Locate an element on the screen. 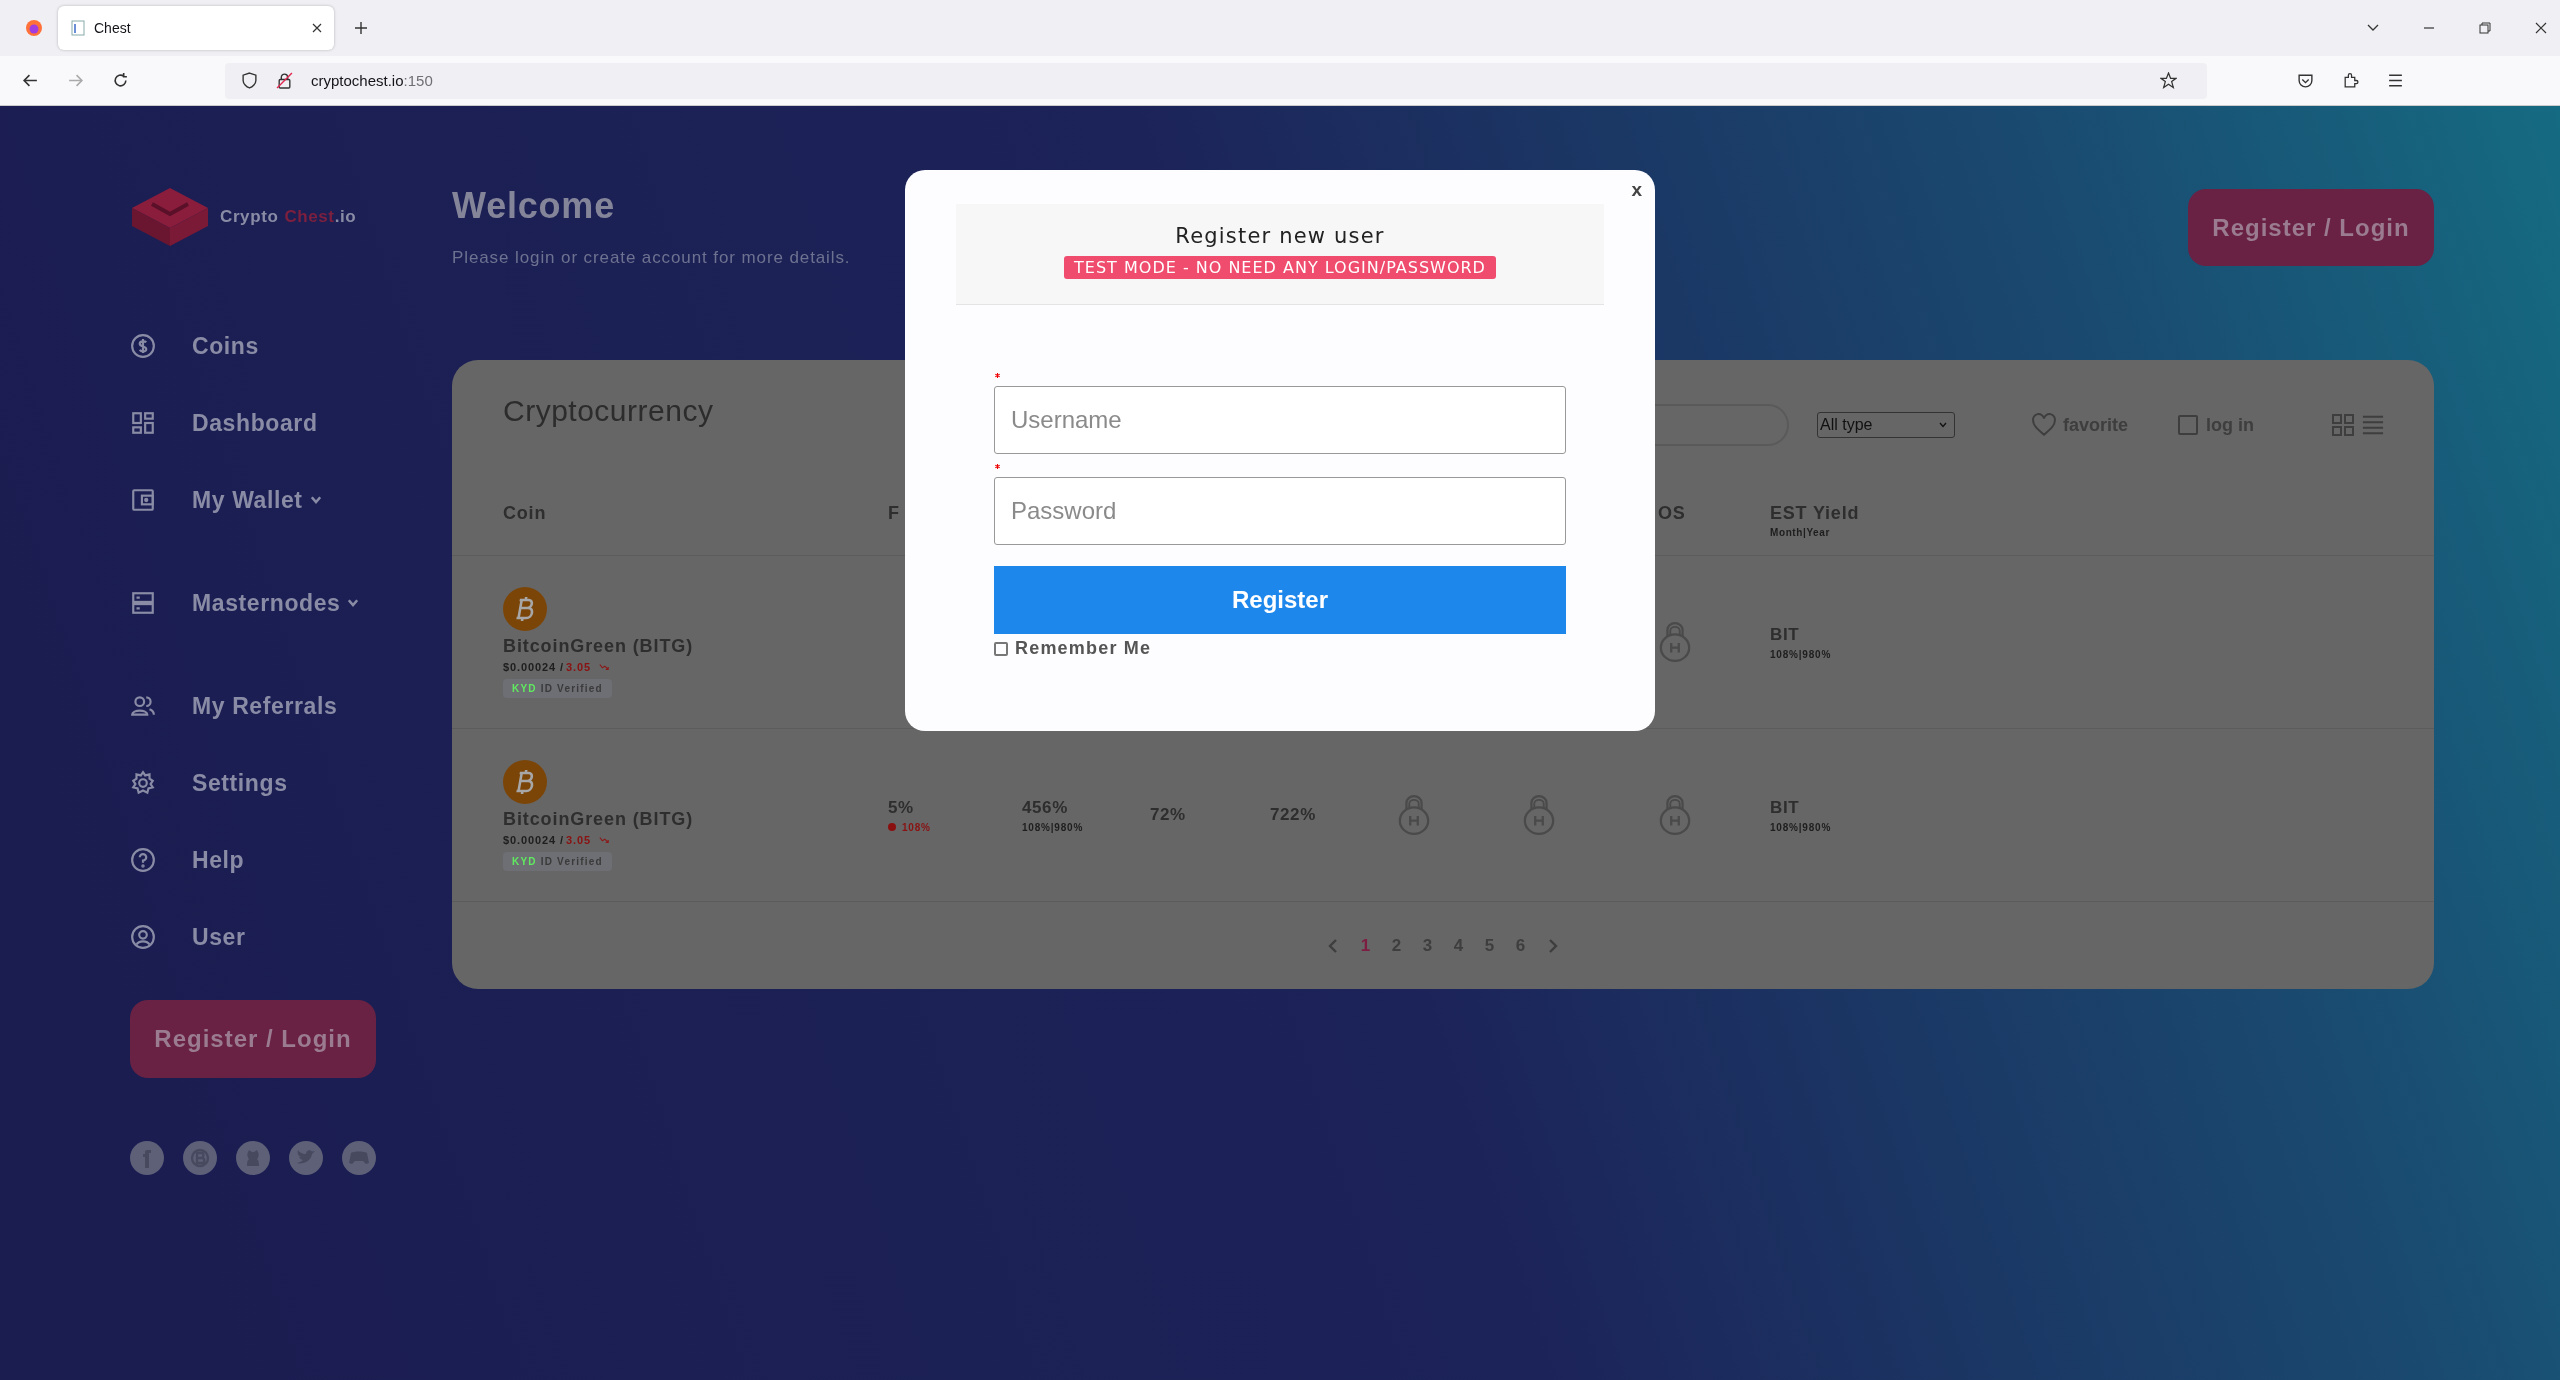  users-icon is located at coordinates (143, 706).